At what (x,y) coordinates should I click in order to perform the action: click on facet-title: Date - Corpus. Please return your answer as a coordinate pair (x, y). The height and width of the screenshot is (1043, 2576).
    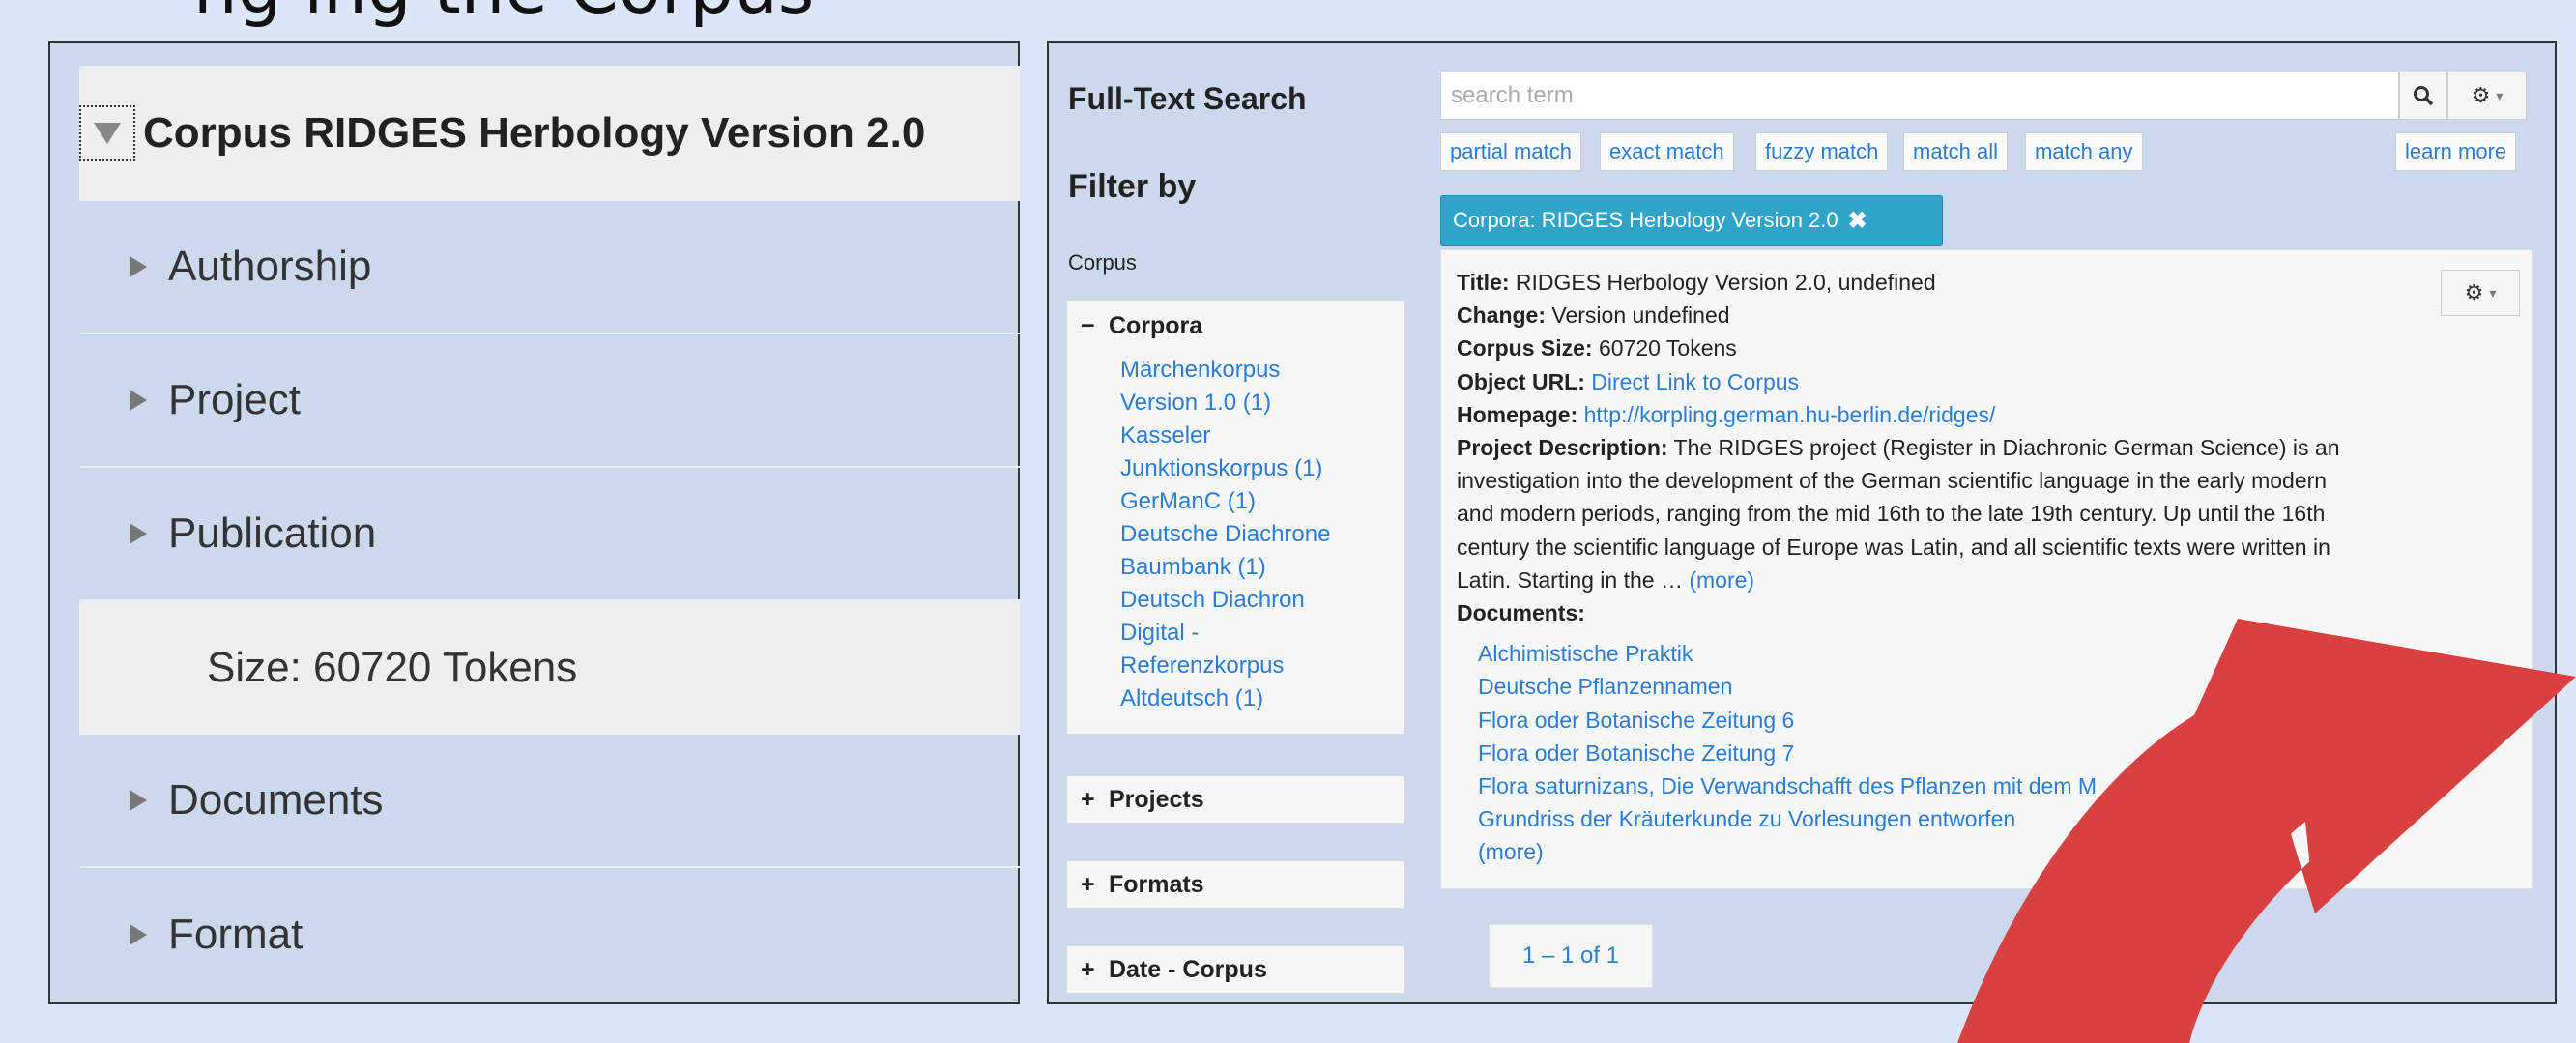
    Looking at the image, I should click on (1187, 969).